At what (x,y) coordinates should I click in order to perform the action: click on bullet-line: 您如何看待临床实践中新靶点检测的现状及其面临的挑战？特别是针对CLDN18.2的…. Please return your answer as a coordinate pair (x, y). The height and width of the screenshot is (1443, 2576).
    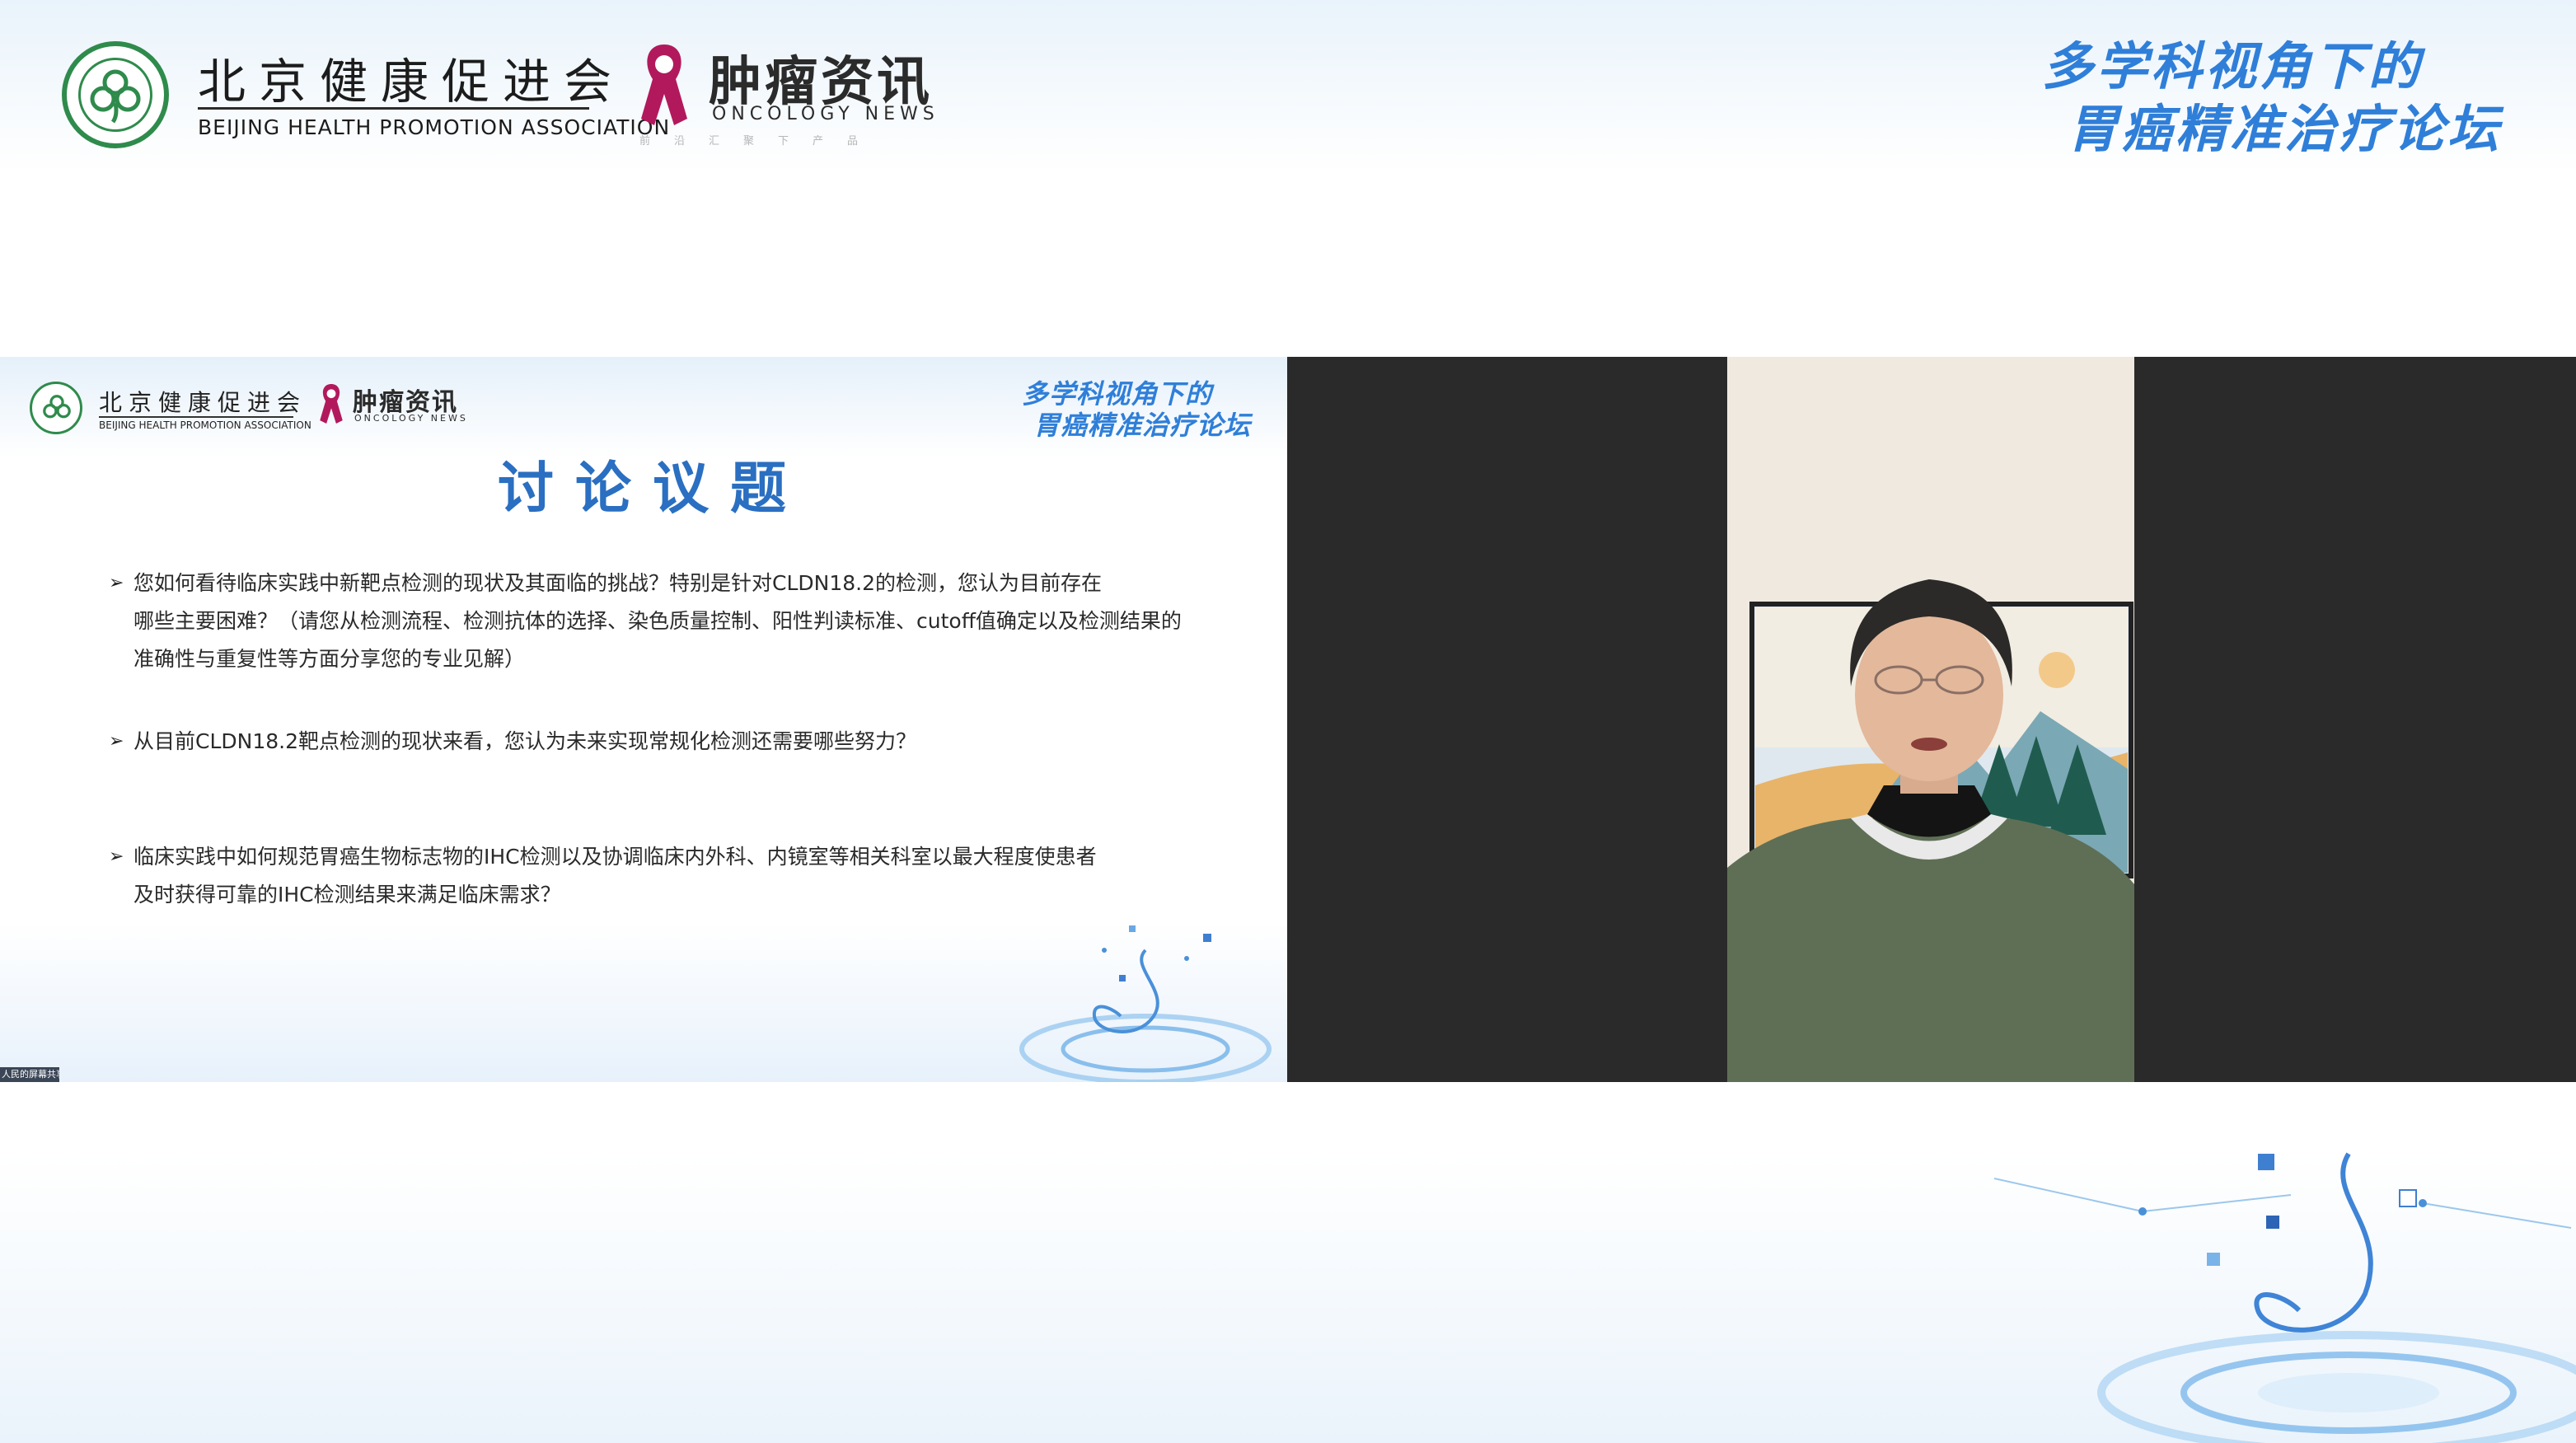
    Looking at the image, I should click on (618, 583).